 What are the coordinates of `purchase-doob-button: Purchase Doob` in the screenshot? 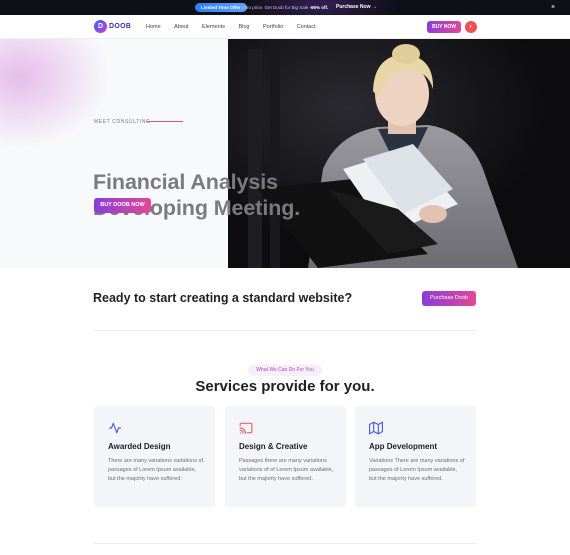 It's located at (449, 298).